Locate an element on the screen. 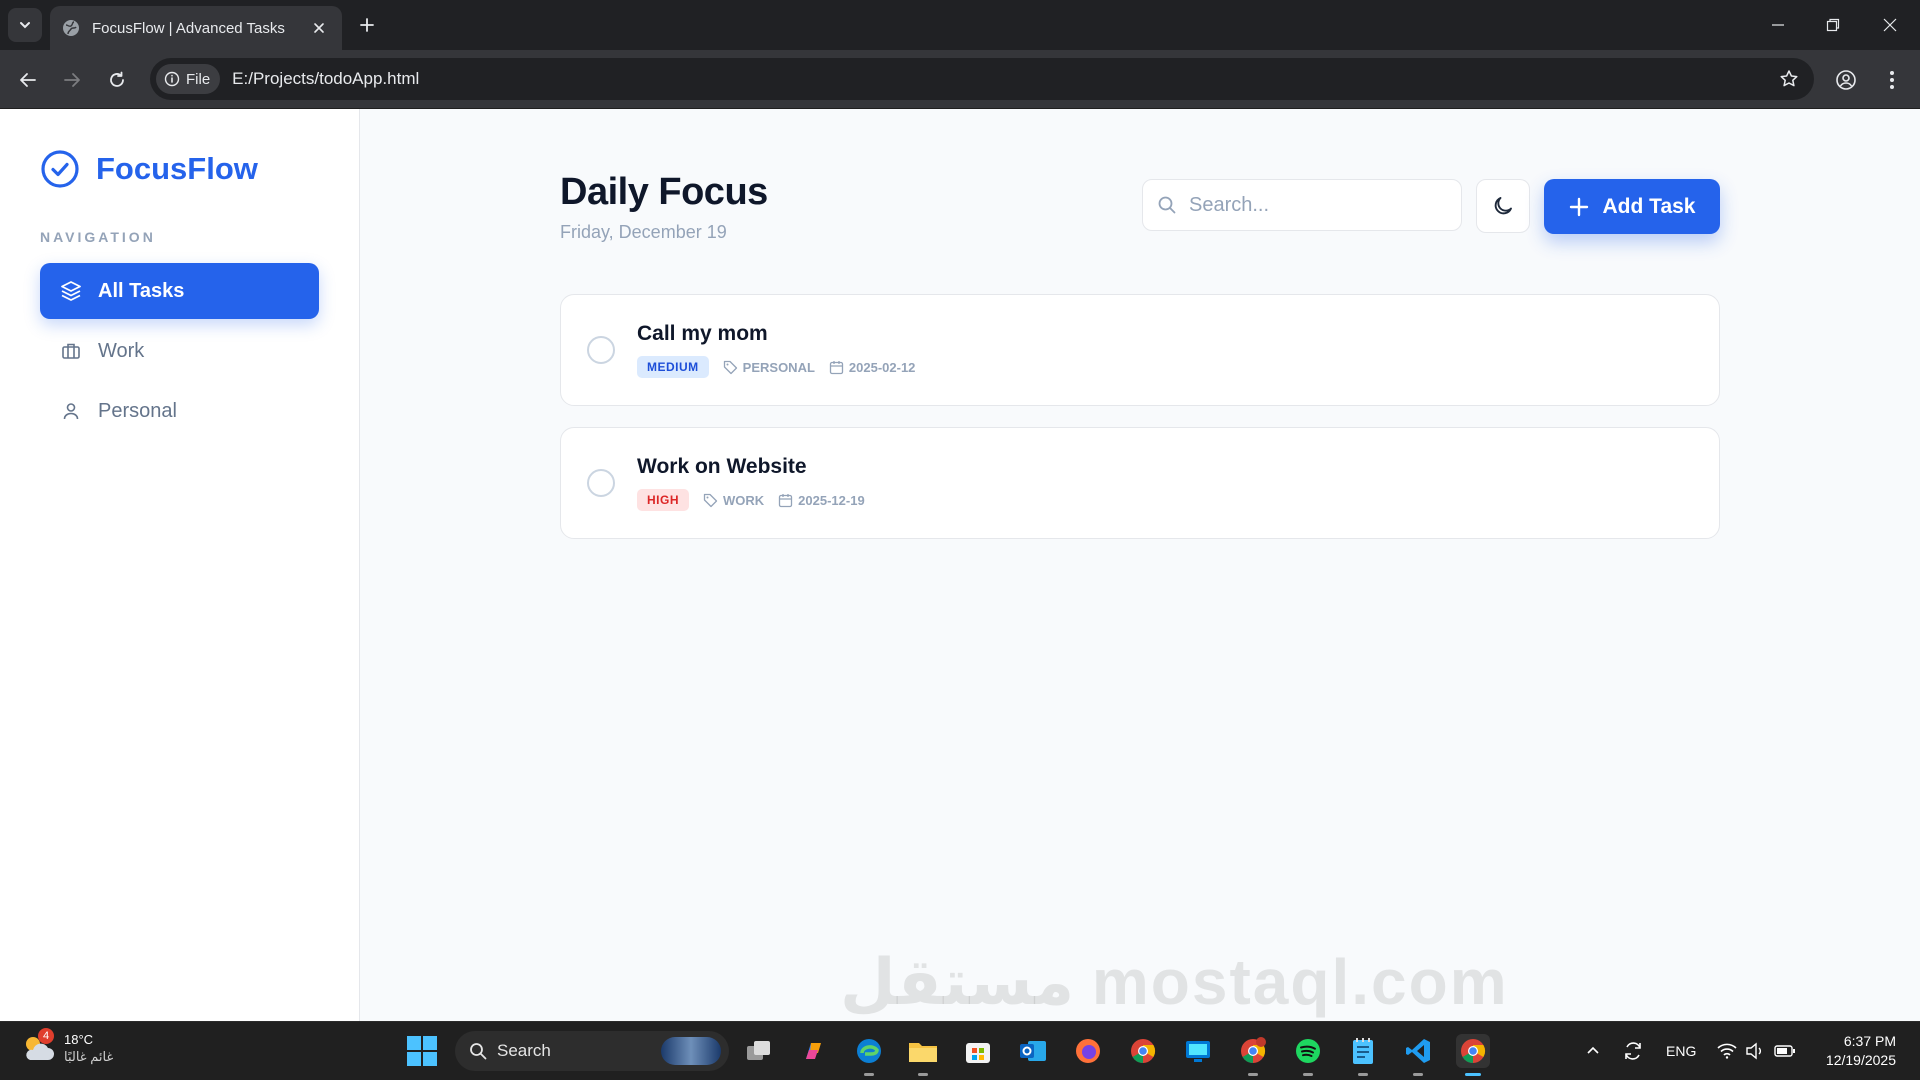 The height and width of the screenshot is (1080, 1920). close-window-button is located at coordinates (1890, 25).